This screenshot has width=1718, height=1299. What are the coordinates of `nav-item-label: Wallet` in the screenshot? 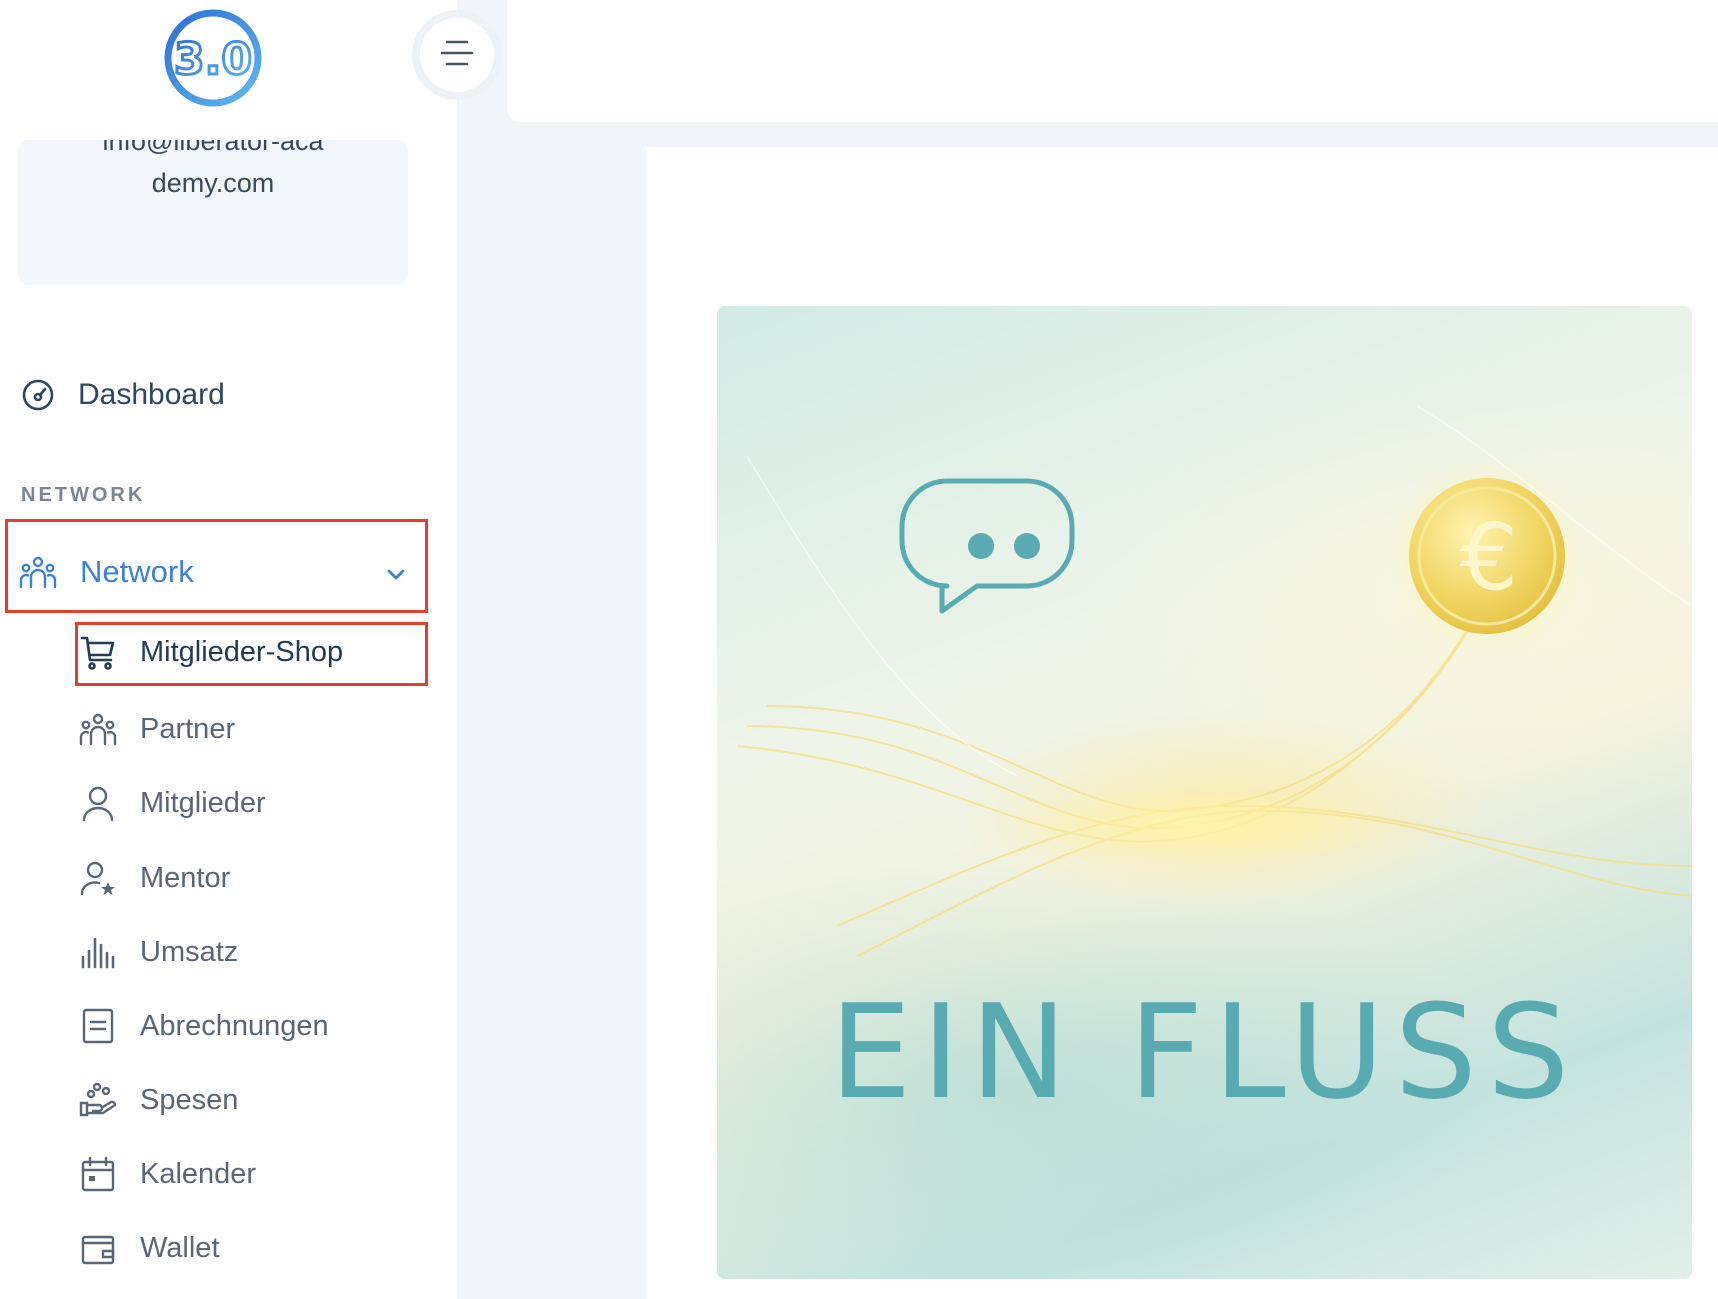 It's located at (180, 1247).